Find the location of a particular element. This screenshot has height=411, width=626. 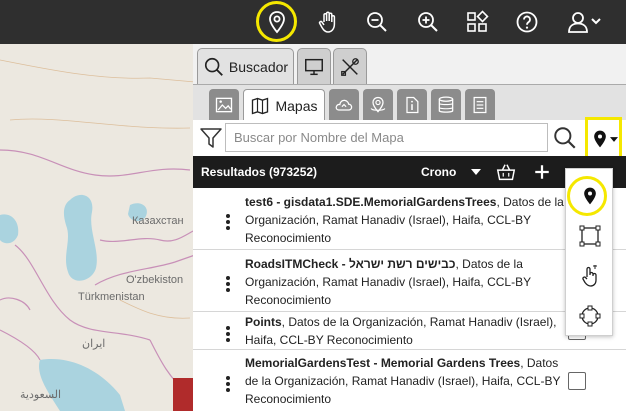

hand-pan-icon is located at coordinates (327, 22).